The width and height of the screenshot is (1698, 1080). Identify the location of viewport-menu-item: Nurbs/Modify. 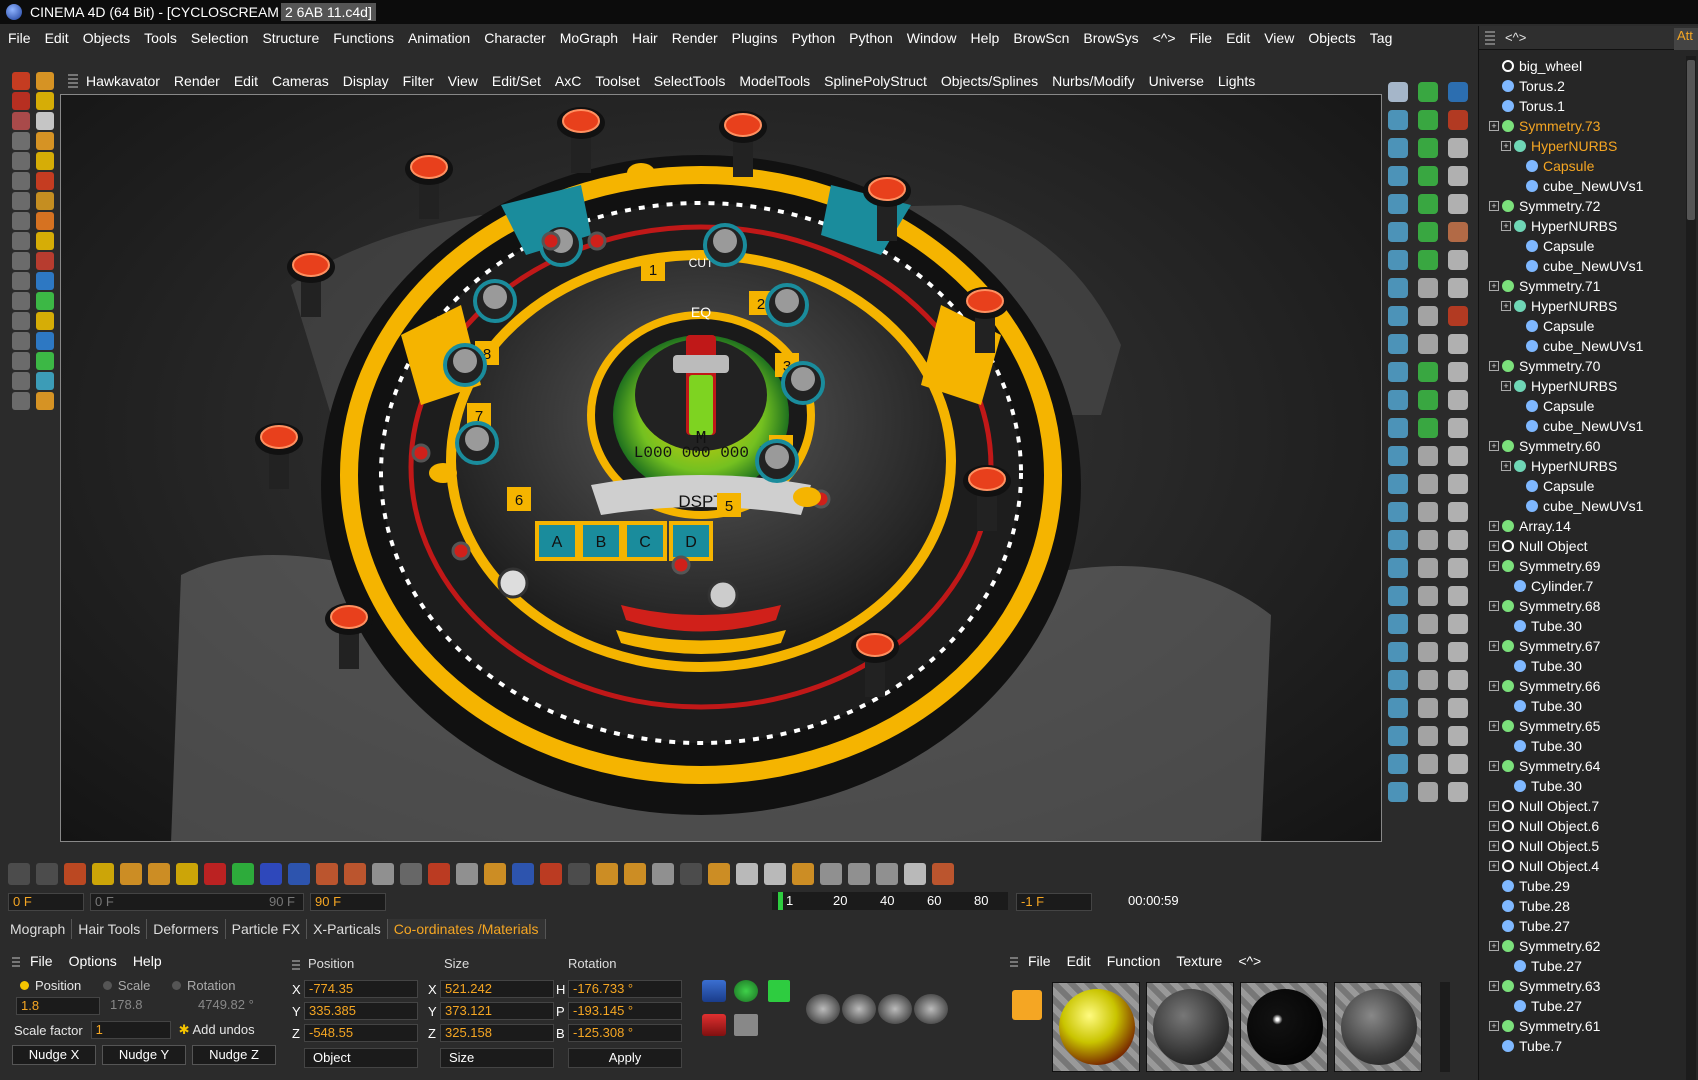
(1093, 81).